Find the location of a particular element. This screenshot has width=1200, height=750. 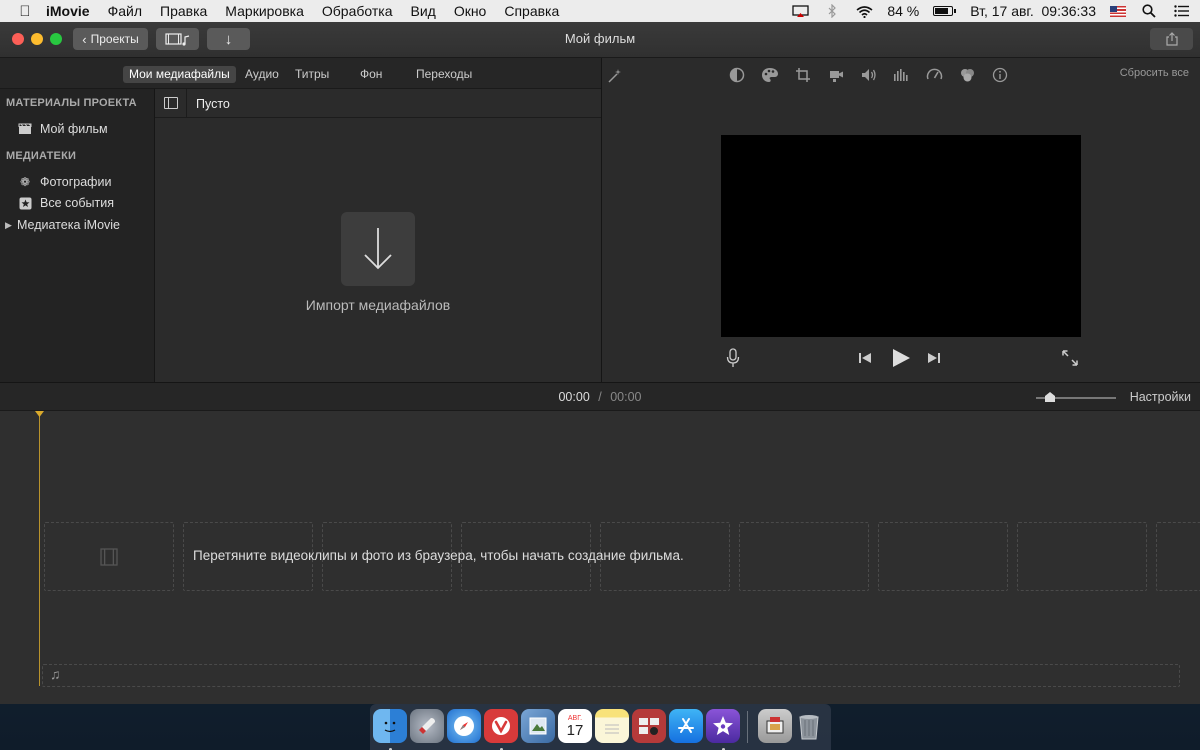

sidebar-item-my-movie: Мой фильм is located at coordinates (63, 129).